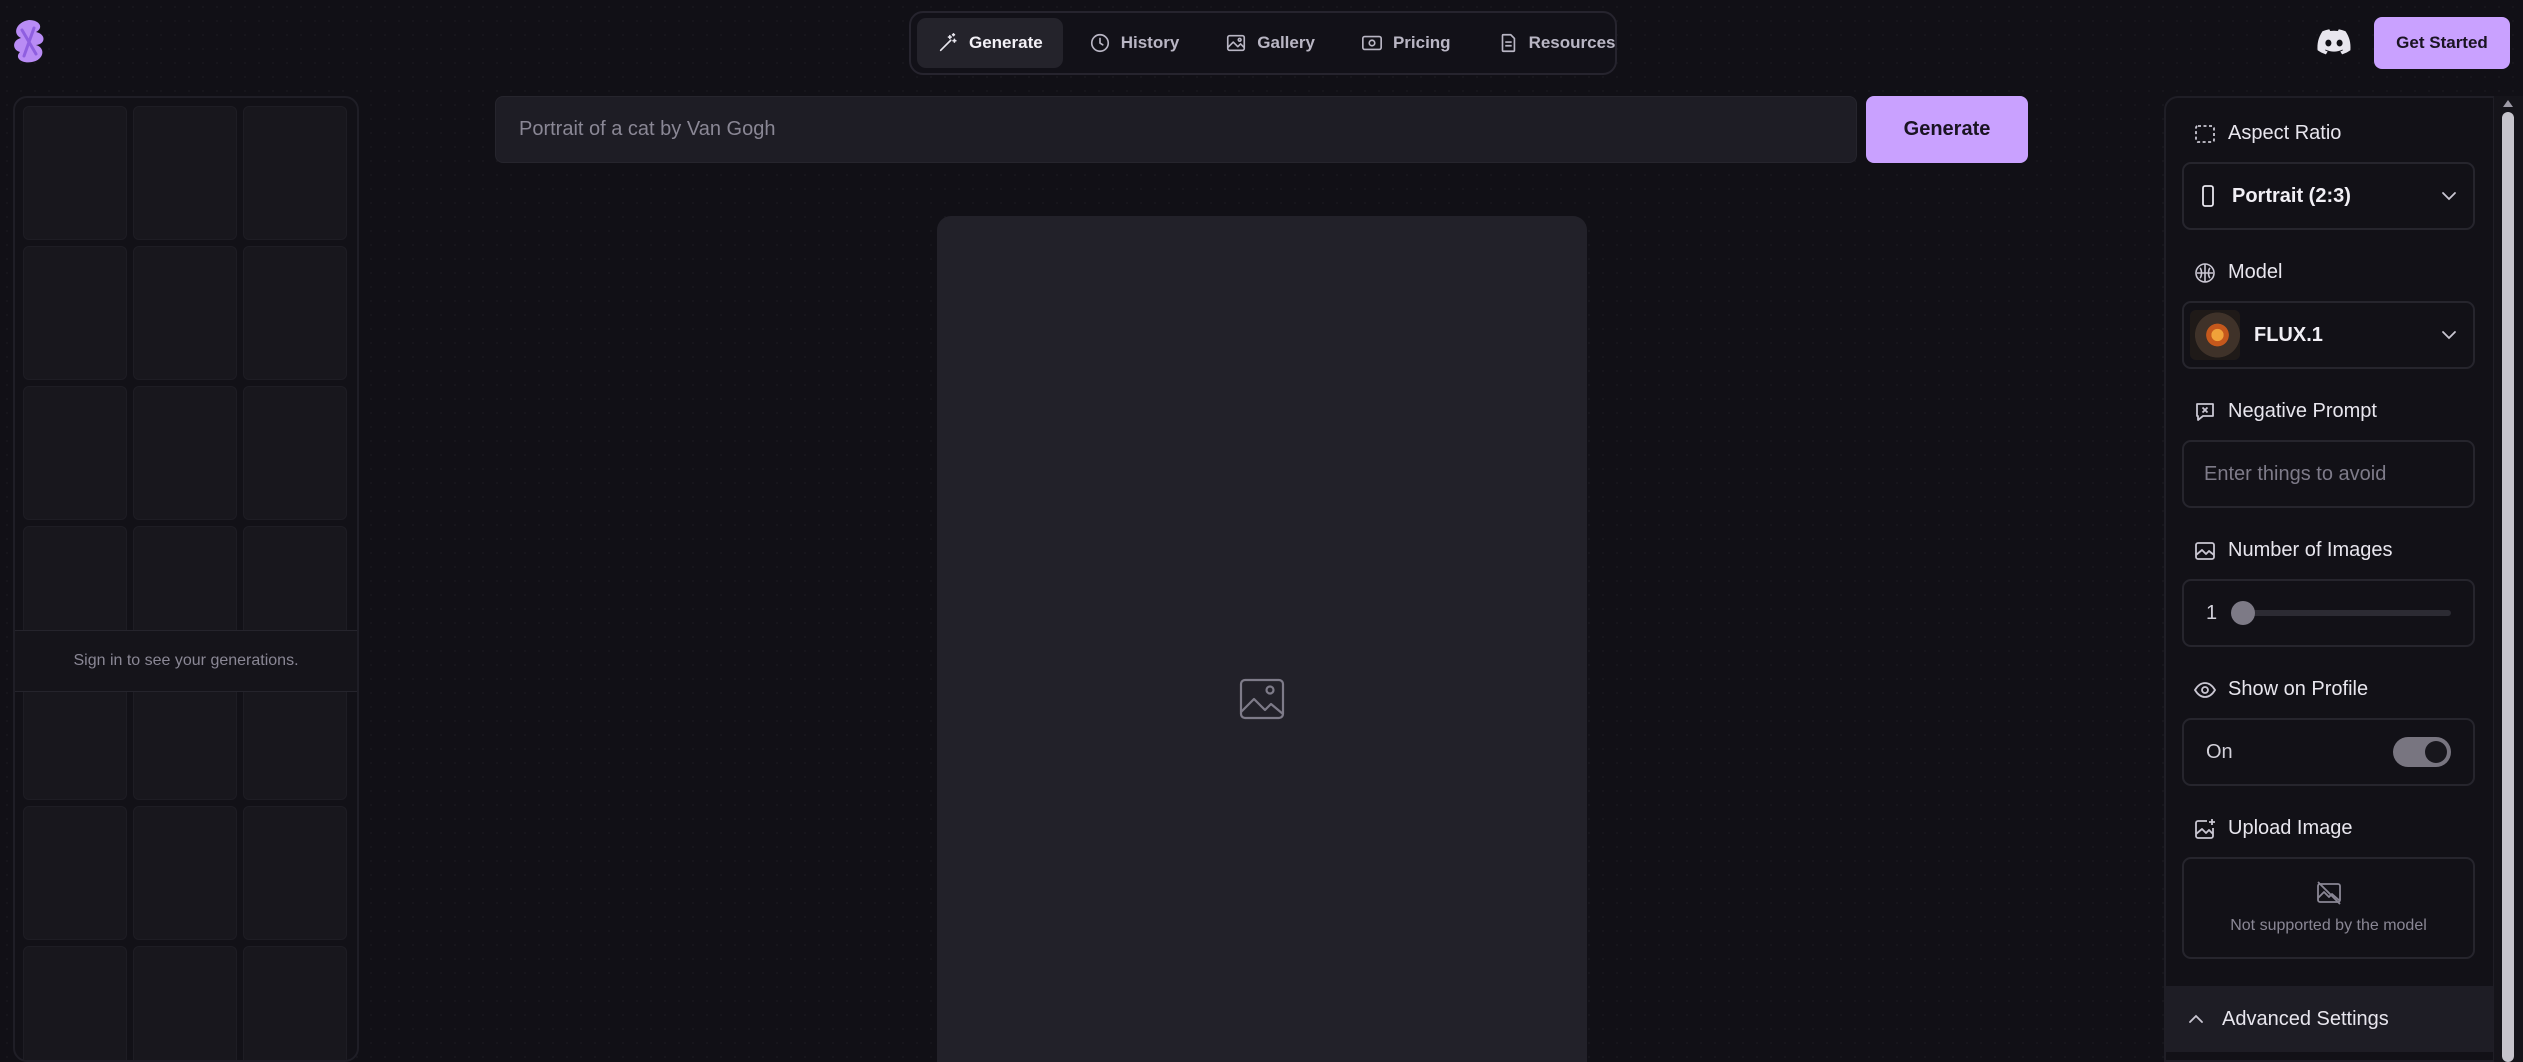  Describe the element at coordinates (2341, 613) in the screenshot. I see `num-images-slider` at that location.